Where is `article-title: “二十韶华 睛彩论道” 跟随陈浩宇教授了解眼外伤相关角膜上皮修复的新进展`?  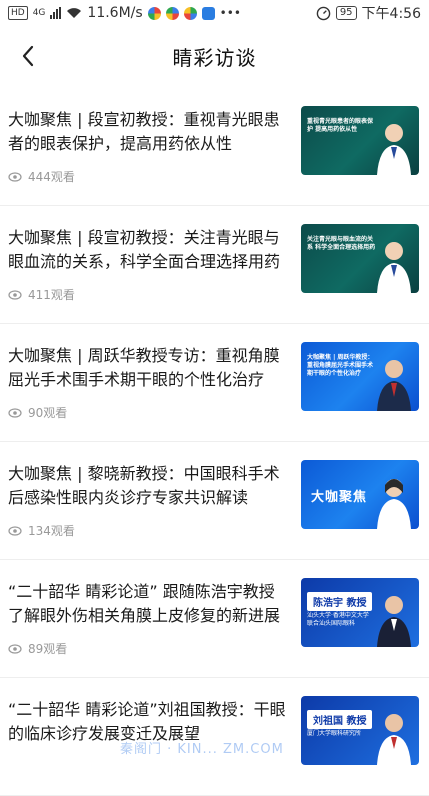
article-title: “二十韶华 睛彩论道” 跟随陈浩宇教授了解眼外伤相关角膜上皮修复的新进展 is located at coordinates (144, 603).